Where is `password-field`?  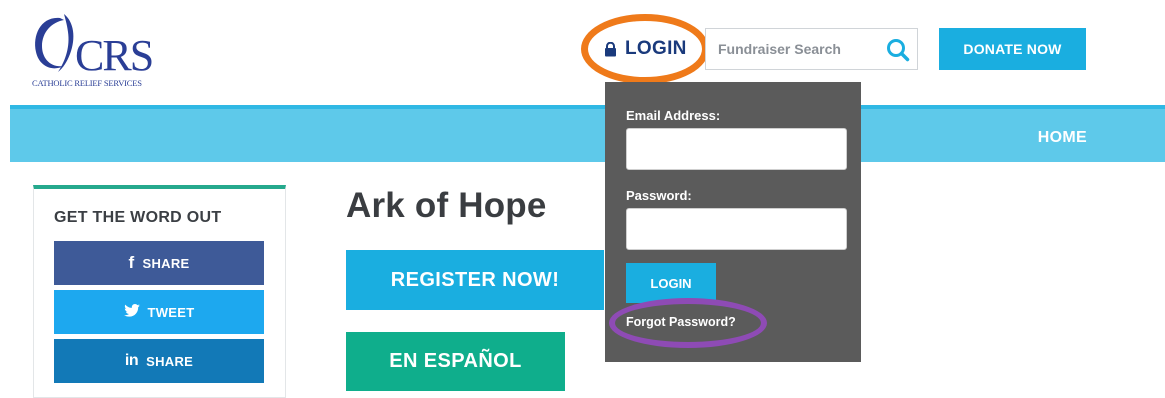 password-field is located at coordinates (736, 229).